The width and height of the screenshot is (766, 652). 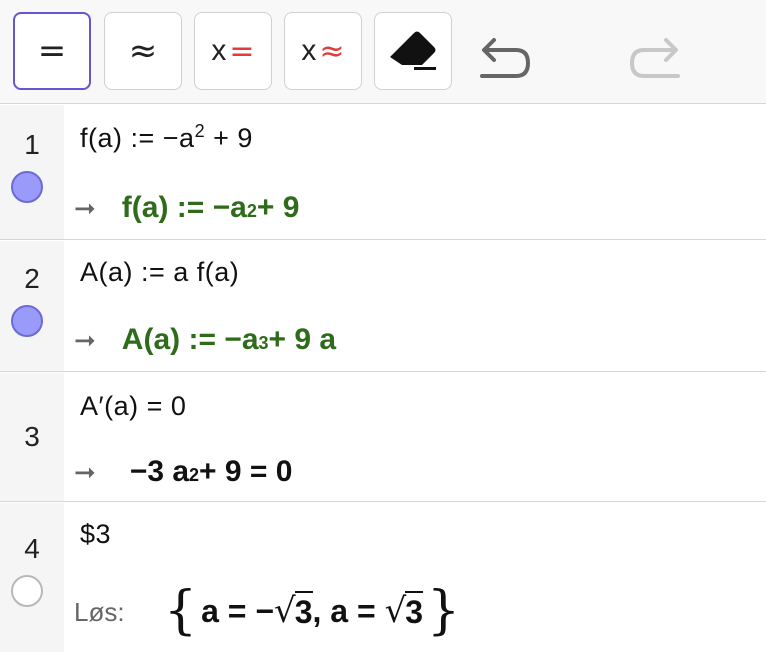 What do you see at coordinates (303, 611) in the screenshot?
I see `radicand-1: 3` at bounding box center [303, 611].